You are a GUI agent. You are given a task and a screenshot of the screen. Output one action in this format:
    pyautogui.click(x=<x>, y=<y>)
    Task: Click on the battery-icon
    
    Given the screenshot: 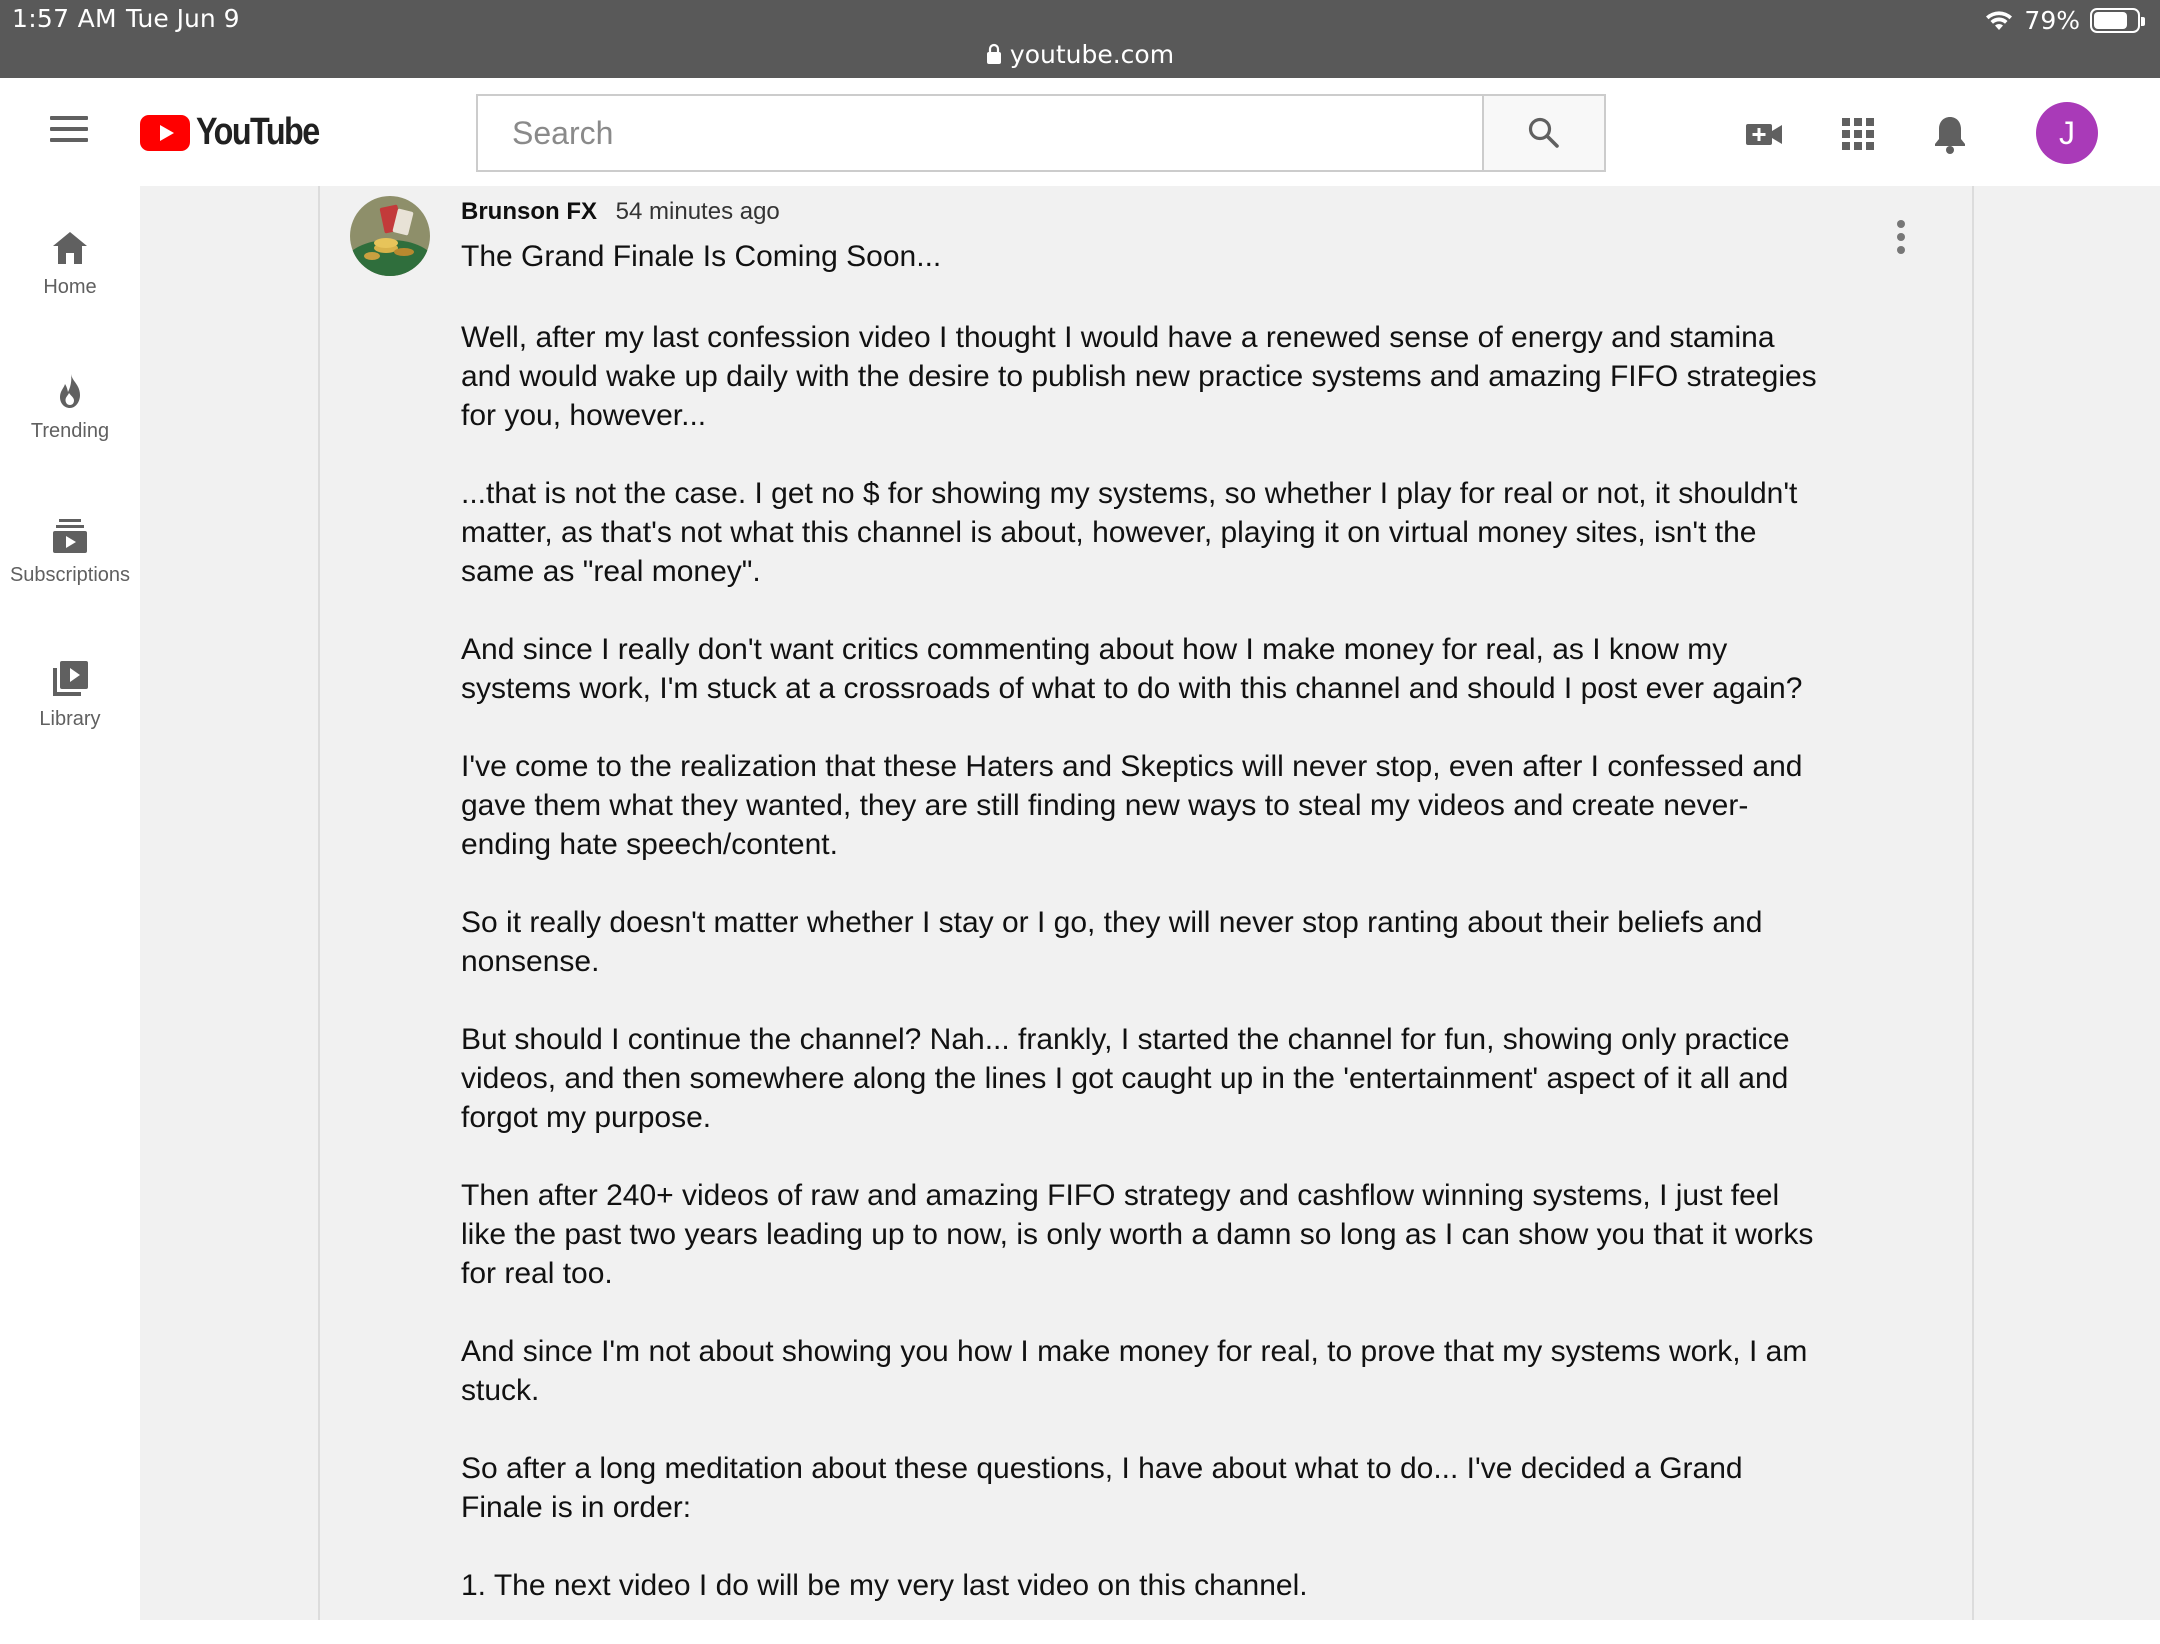 What is the action you would take?
    pyautogui.click(x=2117, y=20)
    